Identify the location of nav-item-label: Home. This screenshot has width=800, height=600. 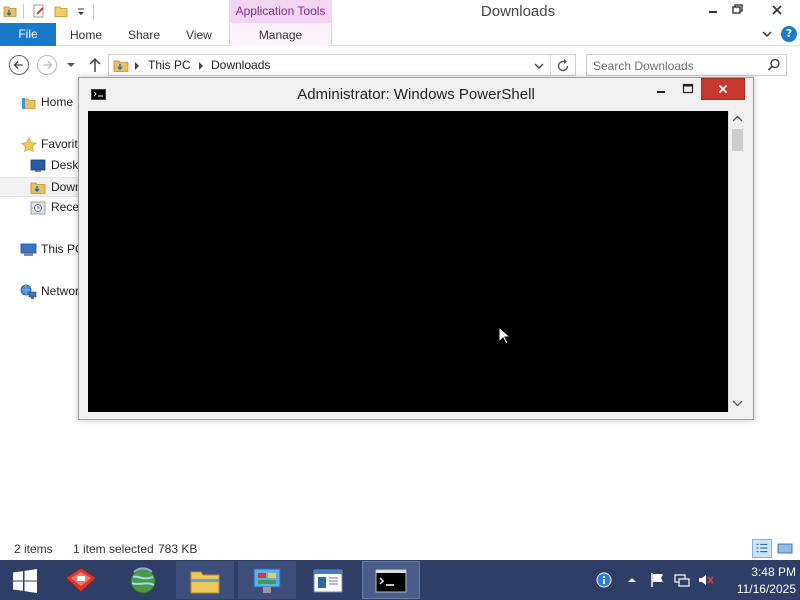
(57, 102).